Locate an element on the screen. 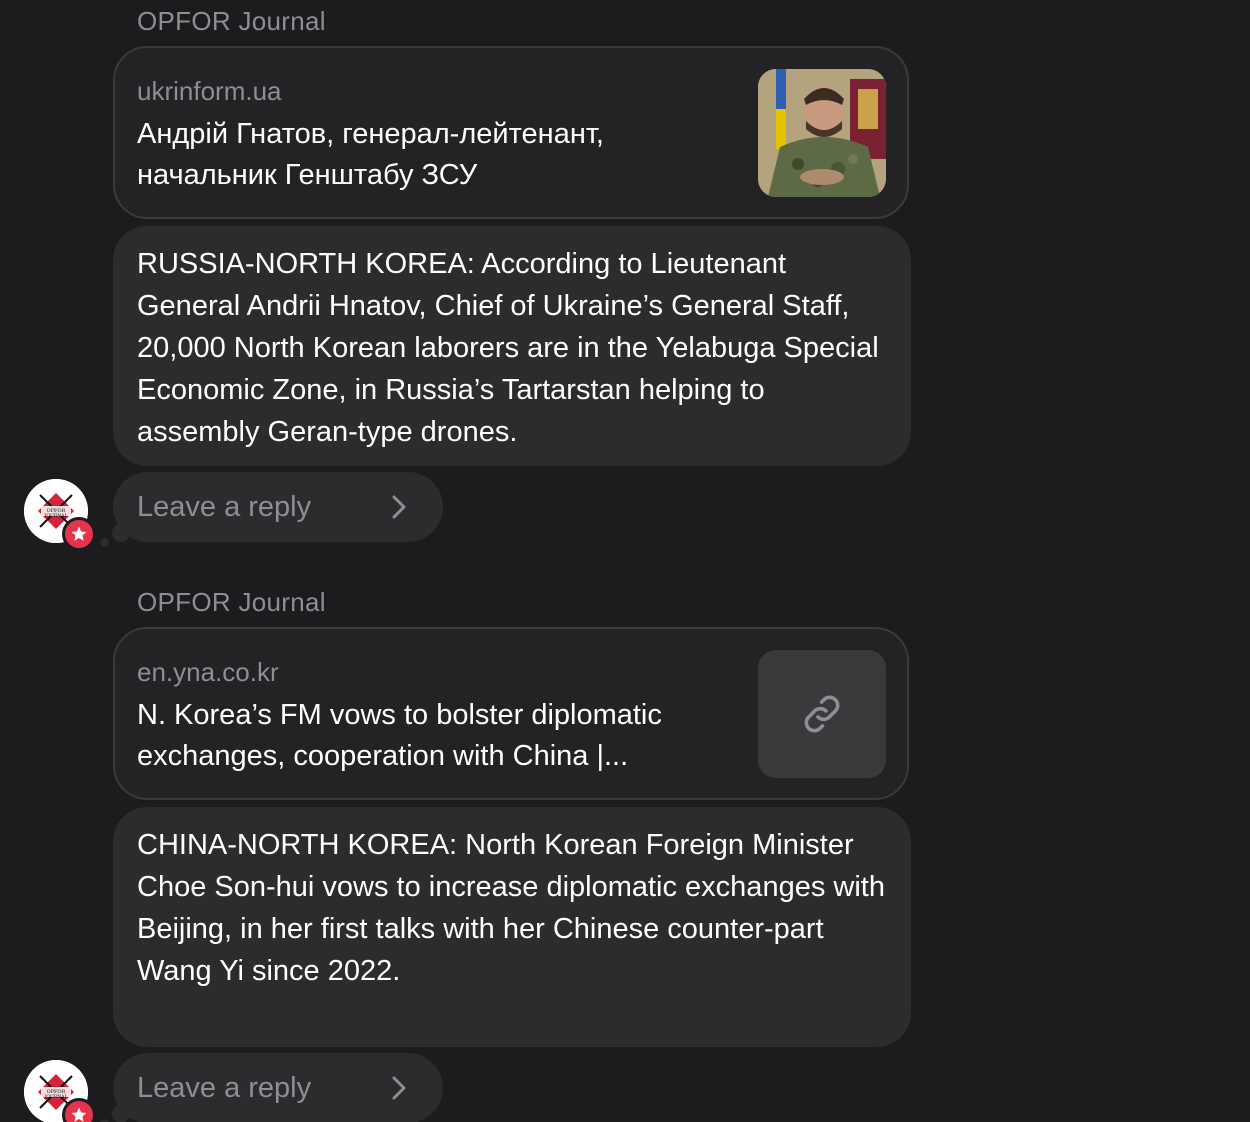 The image size is (1250, 1122). link-icon is located at coordinates (822, 714).